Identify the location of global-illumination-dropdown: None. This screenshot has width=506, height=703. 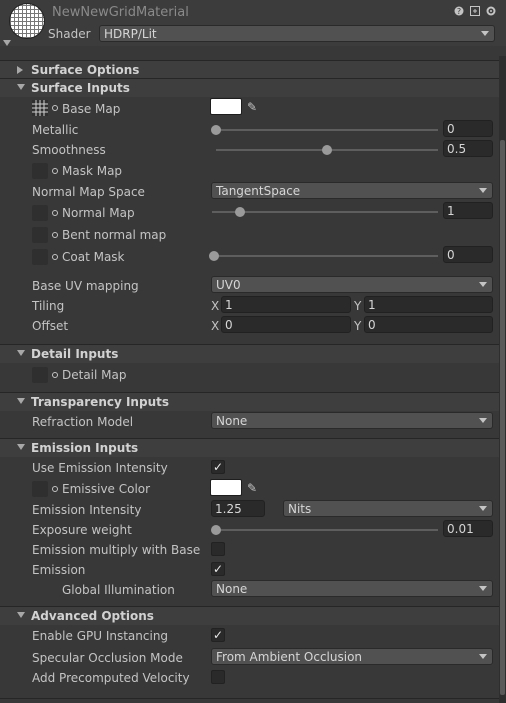
(352, 588).